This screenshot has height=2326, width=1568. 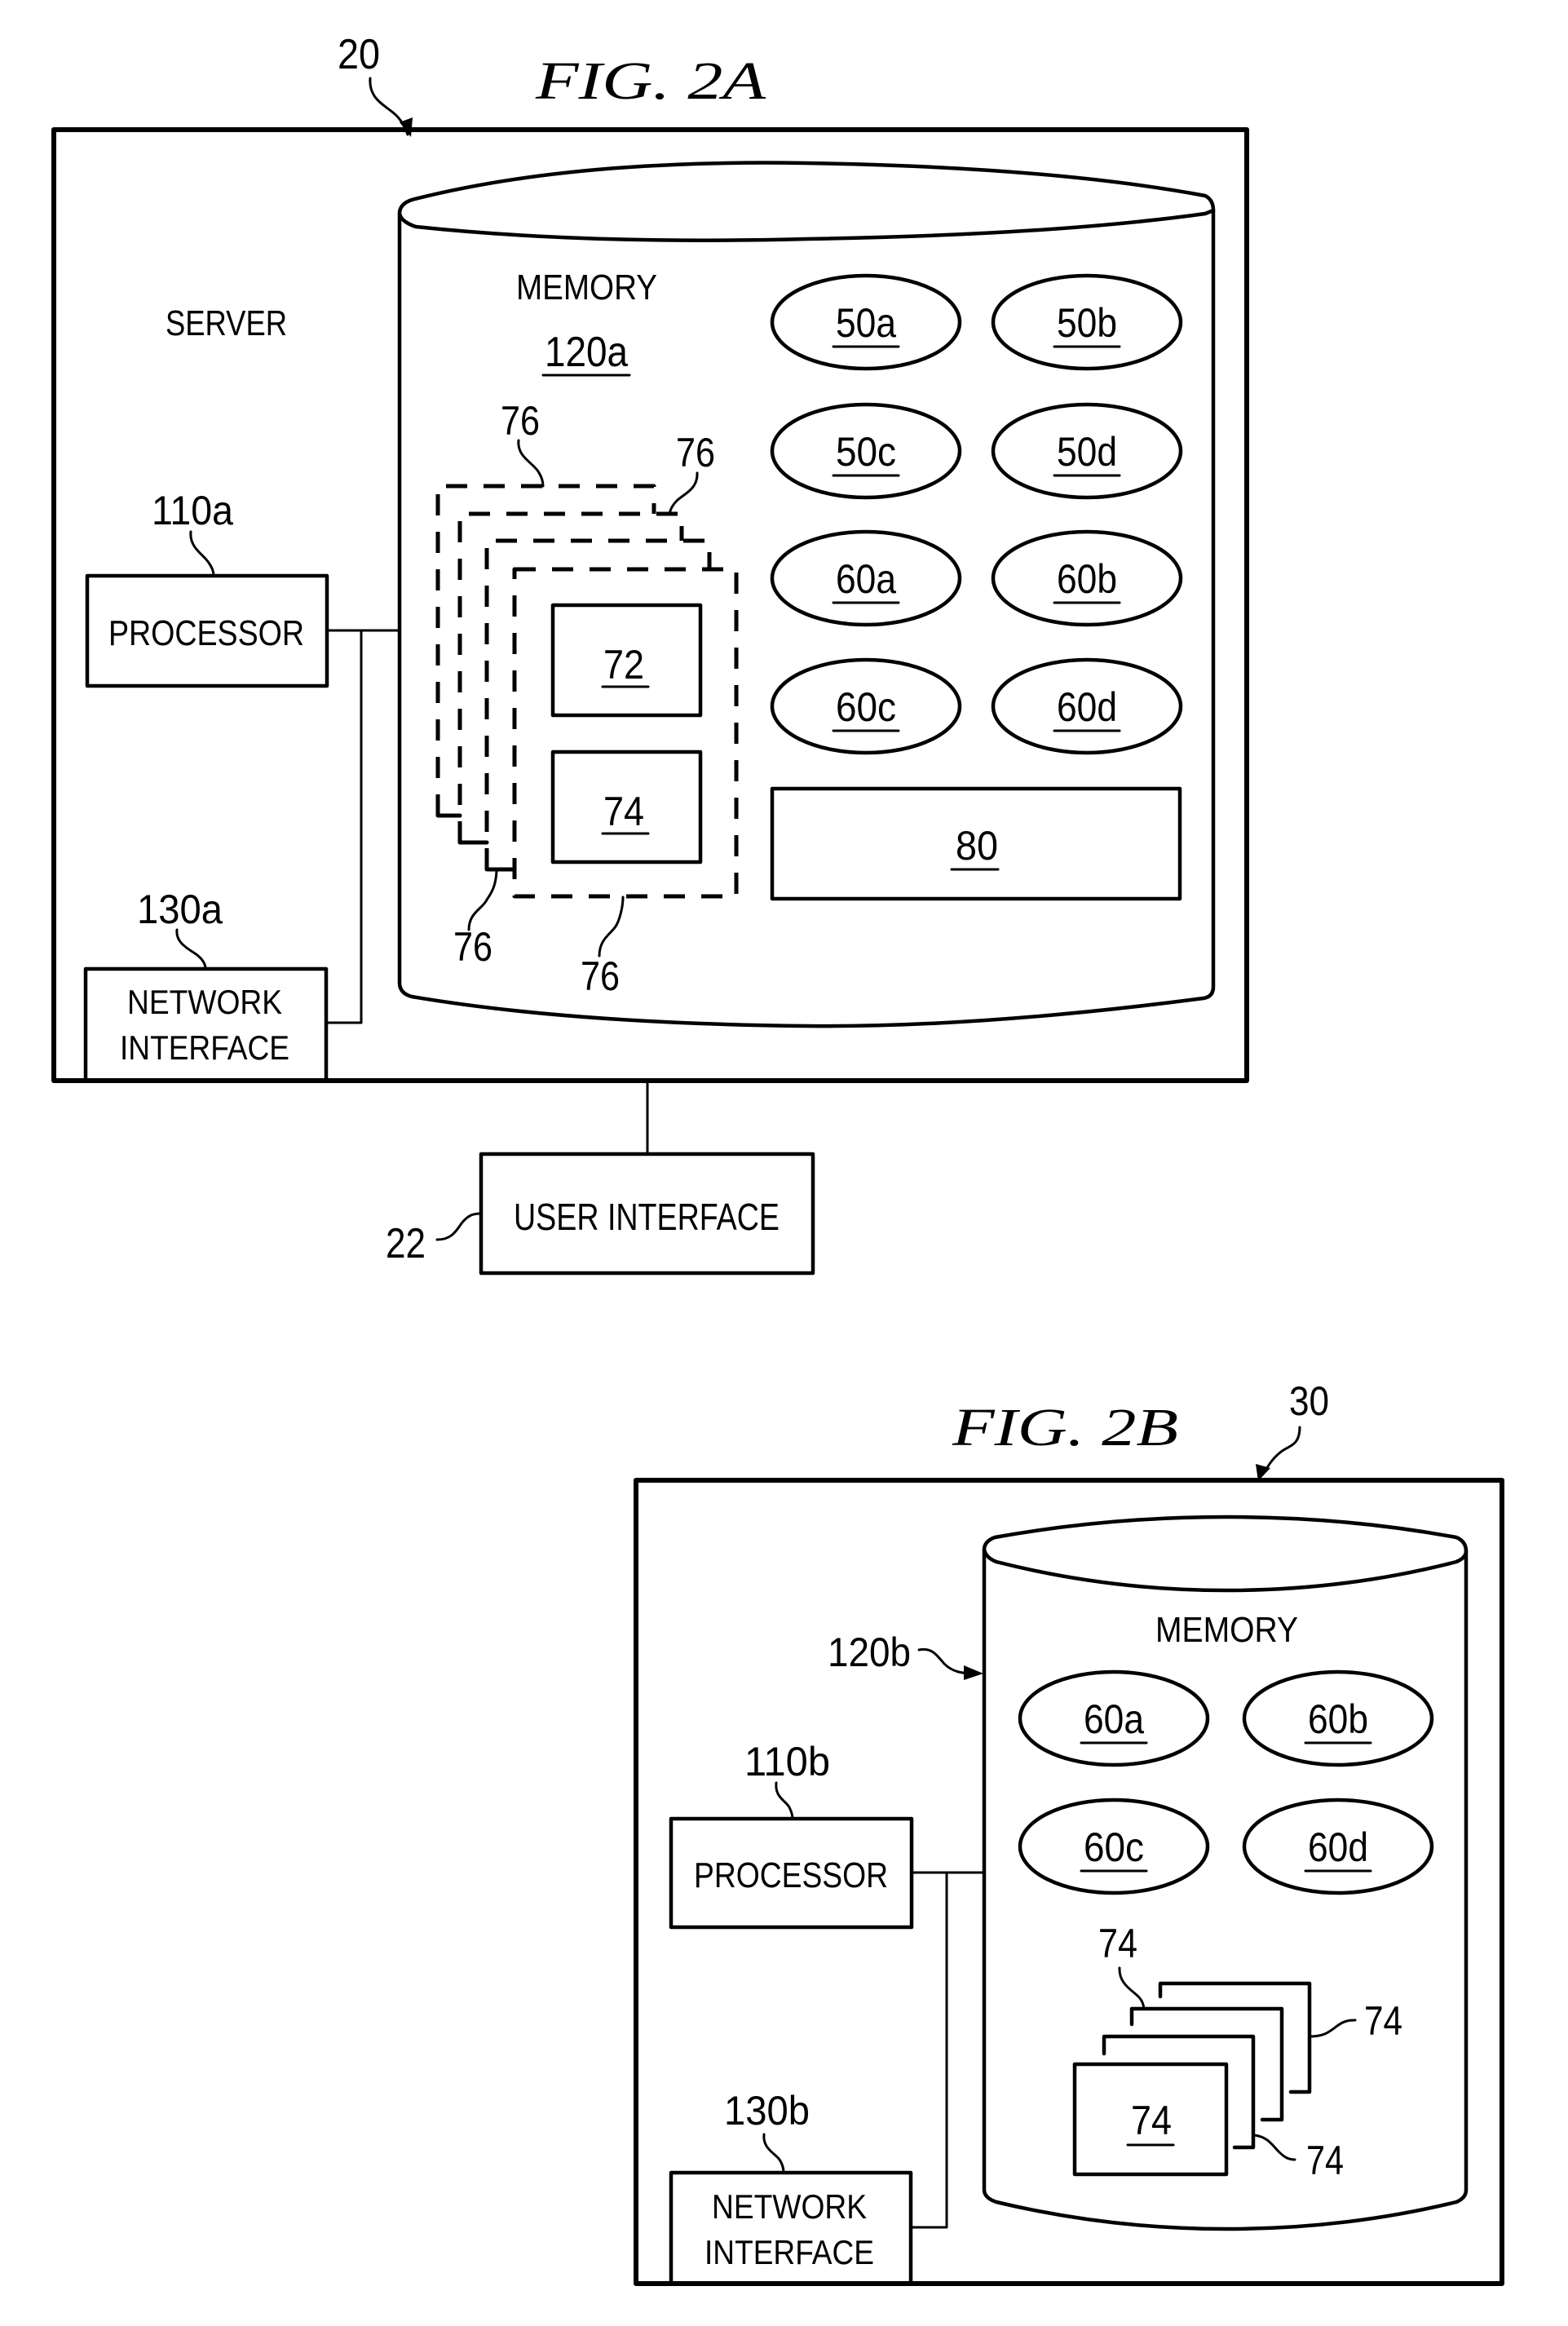 What do you see at coordinates (866, 452) in the screenshot?
I see `fig2a-oval-label: 50c` at bounding box center [866, 452].